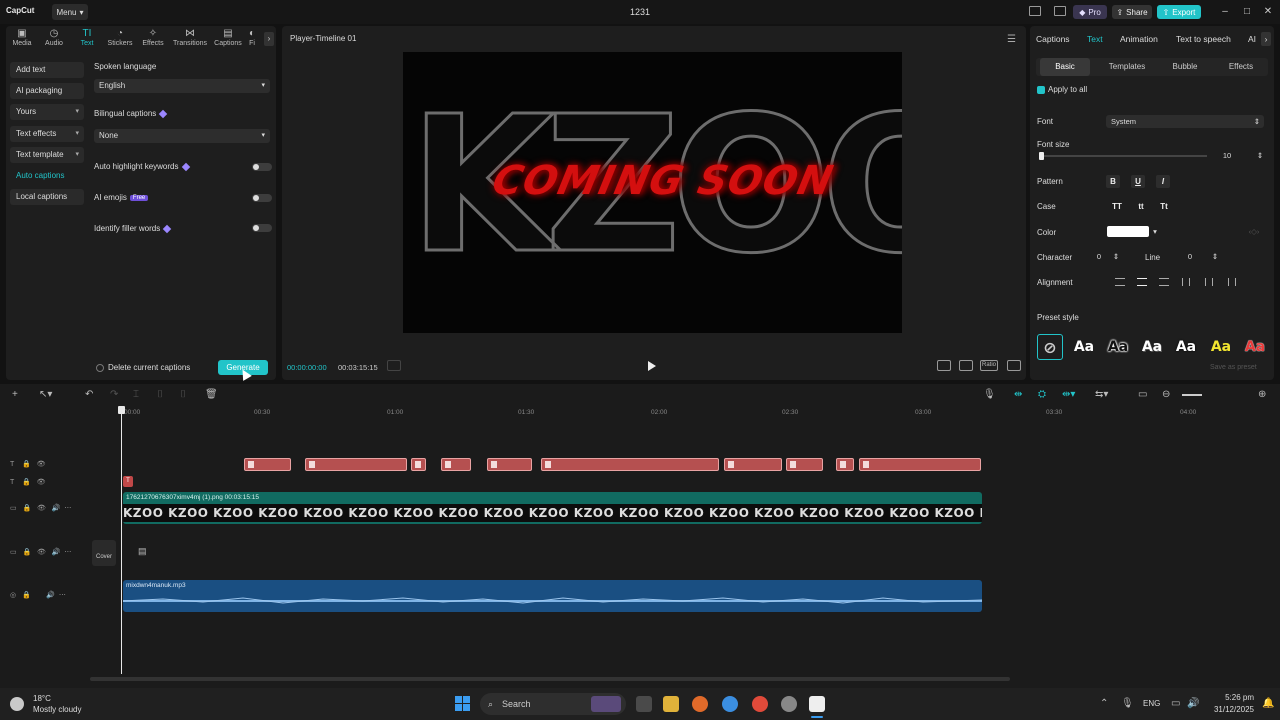  I want to click on fullscreen-icon, so click(1014, 365).